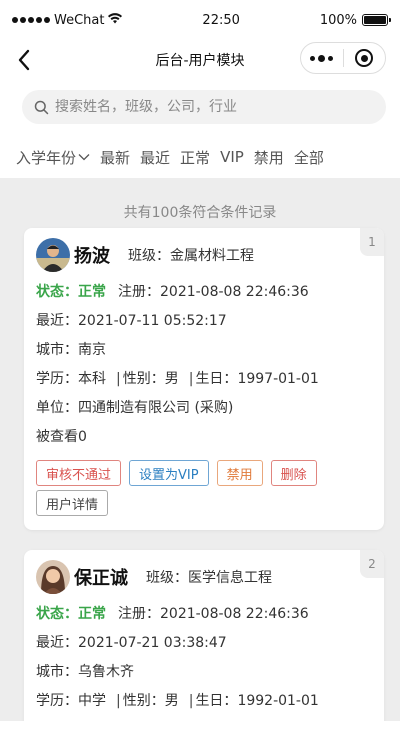  I want to click on search-icon, so click(41, 107).